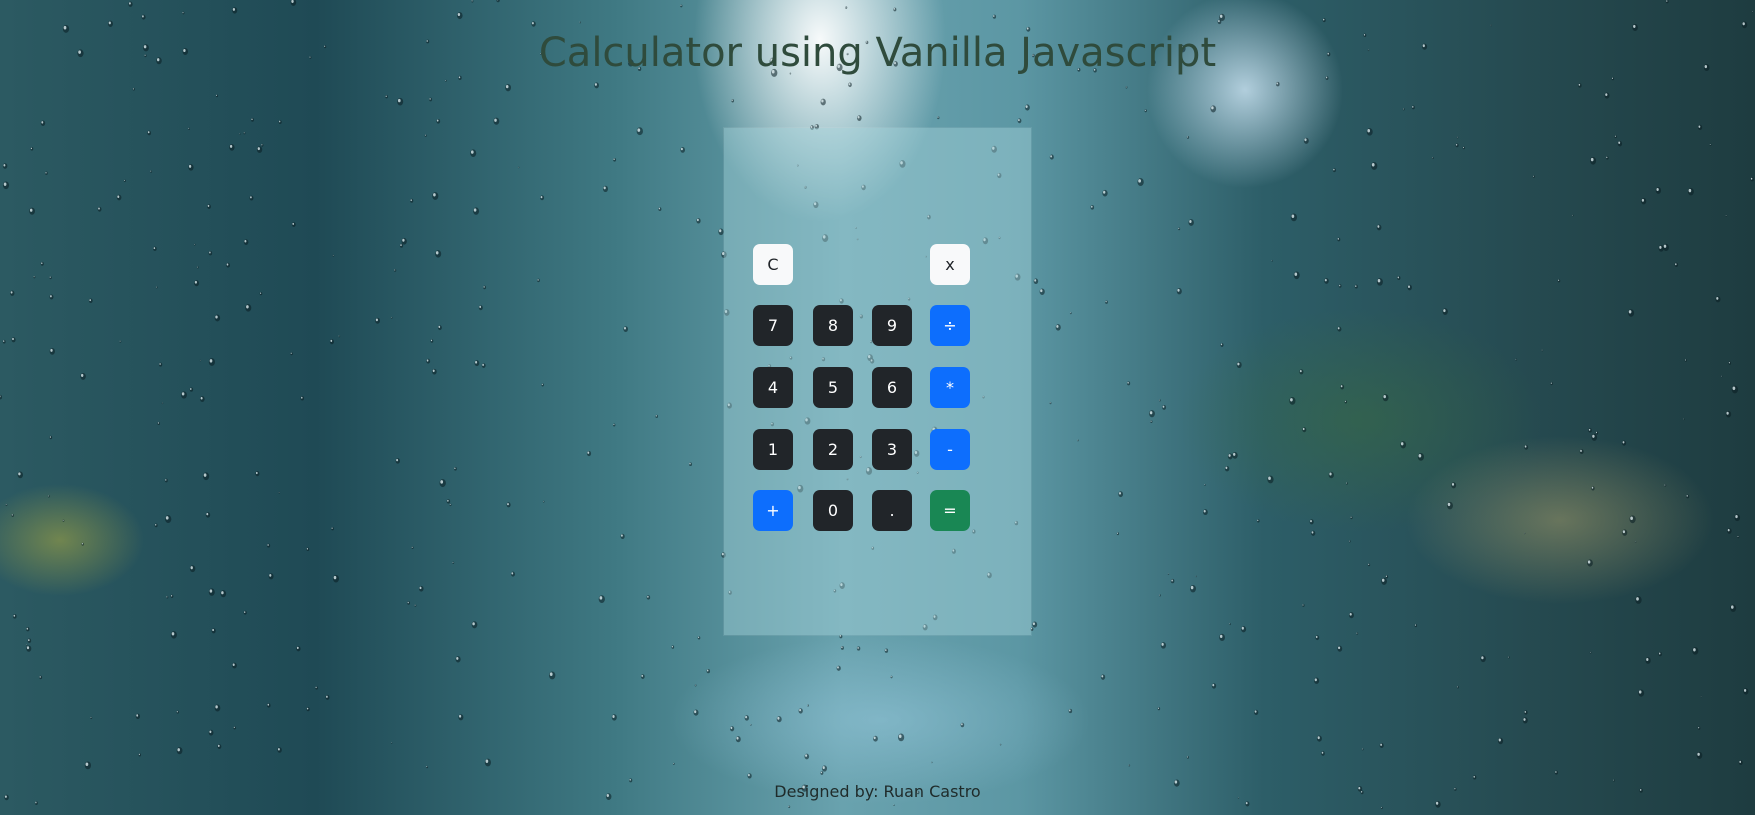 The height and width of the screenshot is (815, 1755). What do you see at coordinates (833, 510) in the screenshot?
I see `key-0-button: 0` at bounding box center [833, 510].